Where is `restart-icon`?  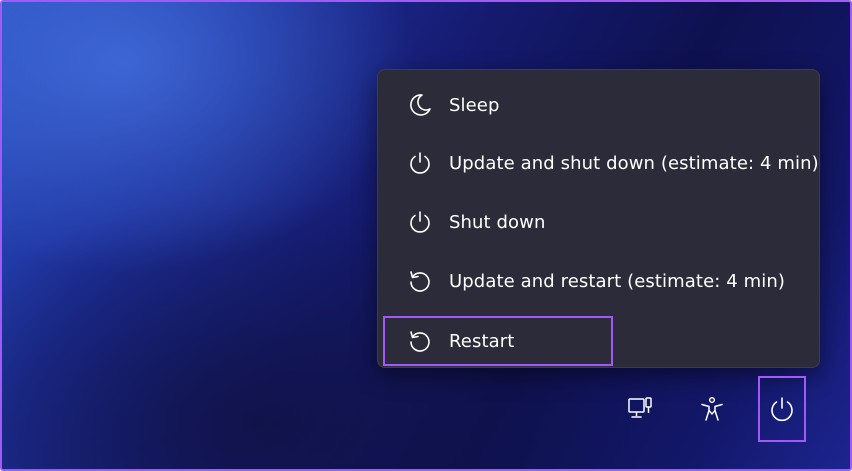
restart-icon is located at coordinates (420, 281).